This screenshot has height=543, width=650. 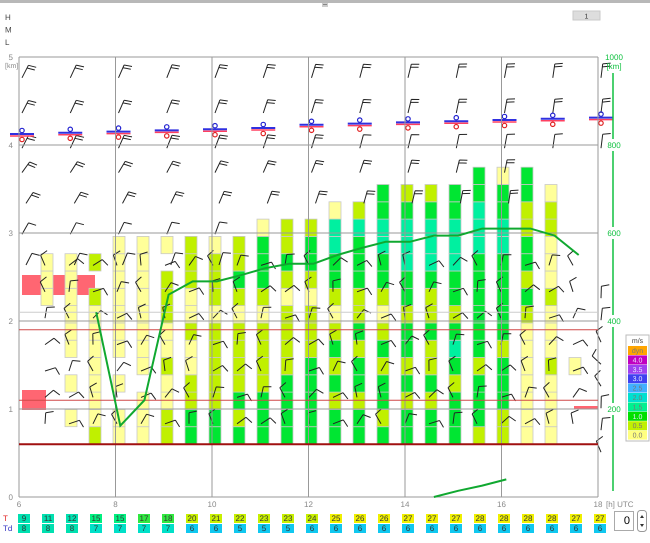 I want to click on level-label: H, so click(x=8, y=17).